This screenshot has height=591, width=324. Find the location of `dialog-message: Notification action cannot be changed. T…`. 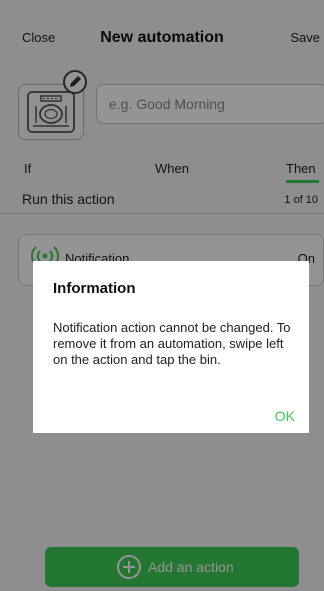

dialog-message: Notification action cannot be changed. T… is located at coordinates (172, 343).